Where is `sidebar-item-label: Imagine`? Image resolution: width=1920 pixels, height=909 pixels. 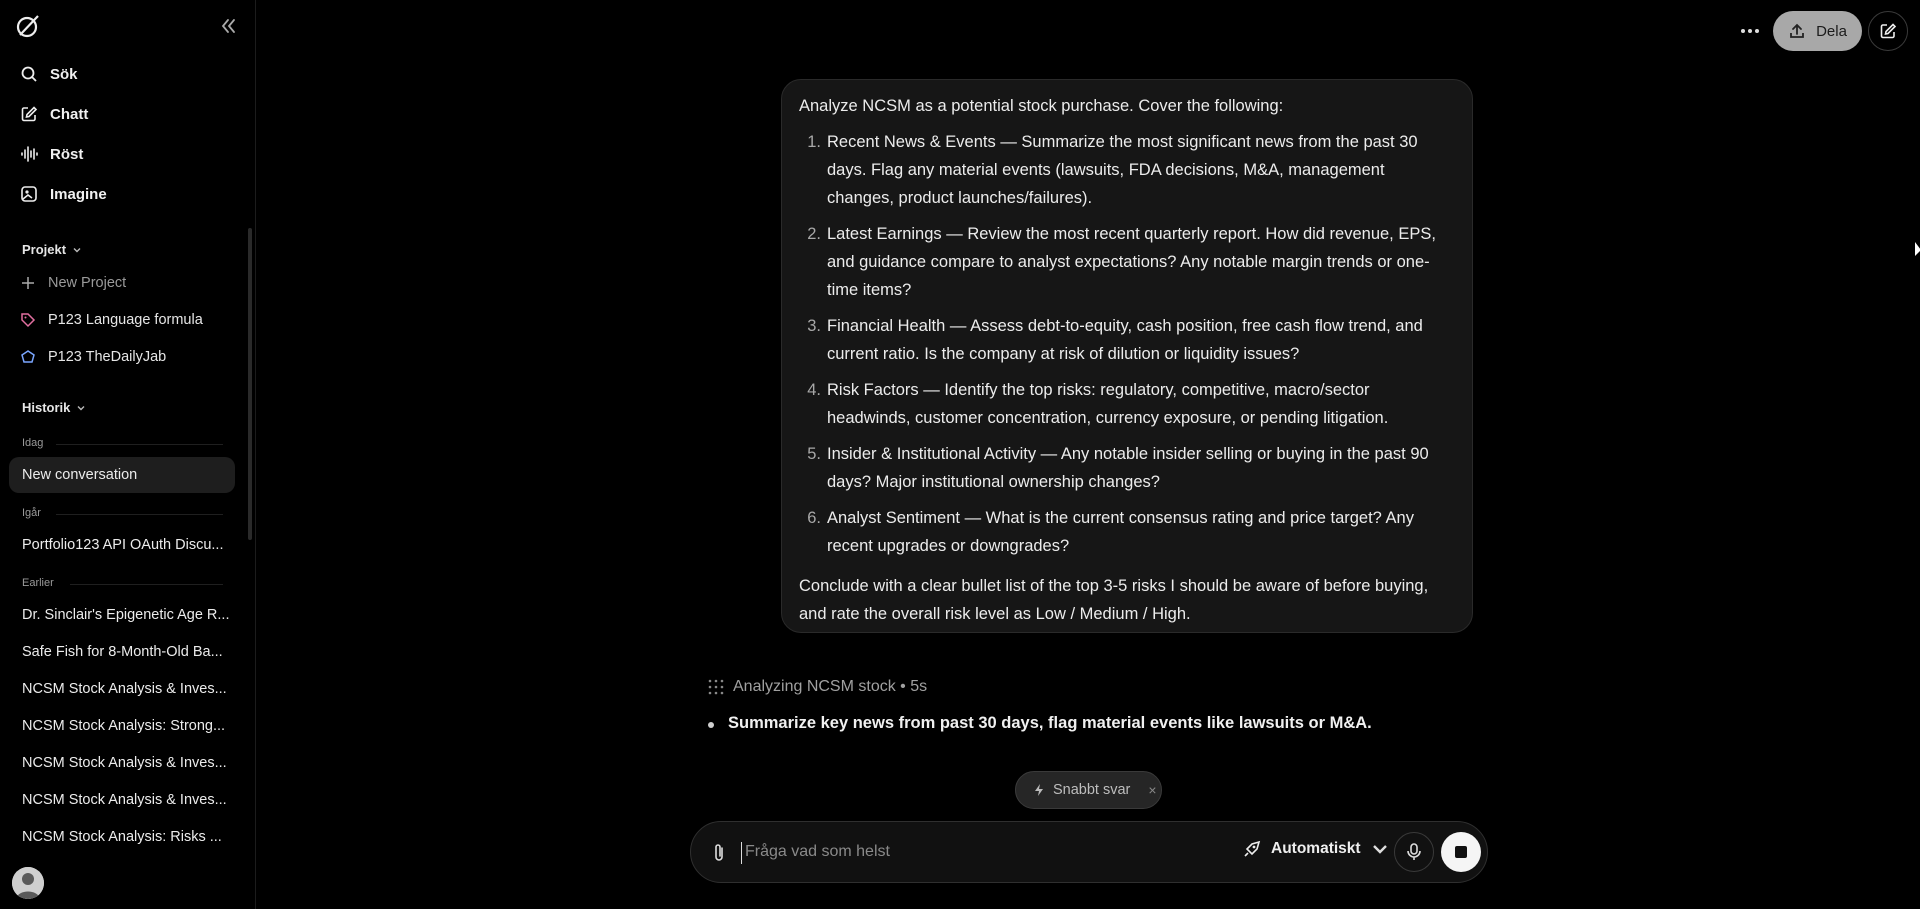
sidebar-item-label: Imagine is located at coordinates (78, 194).